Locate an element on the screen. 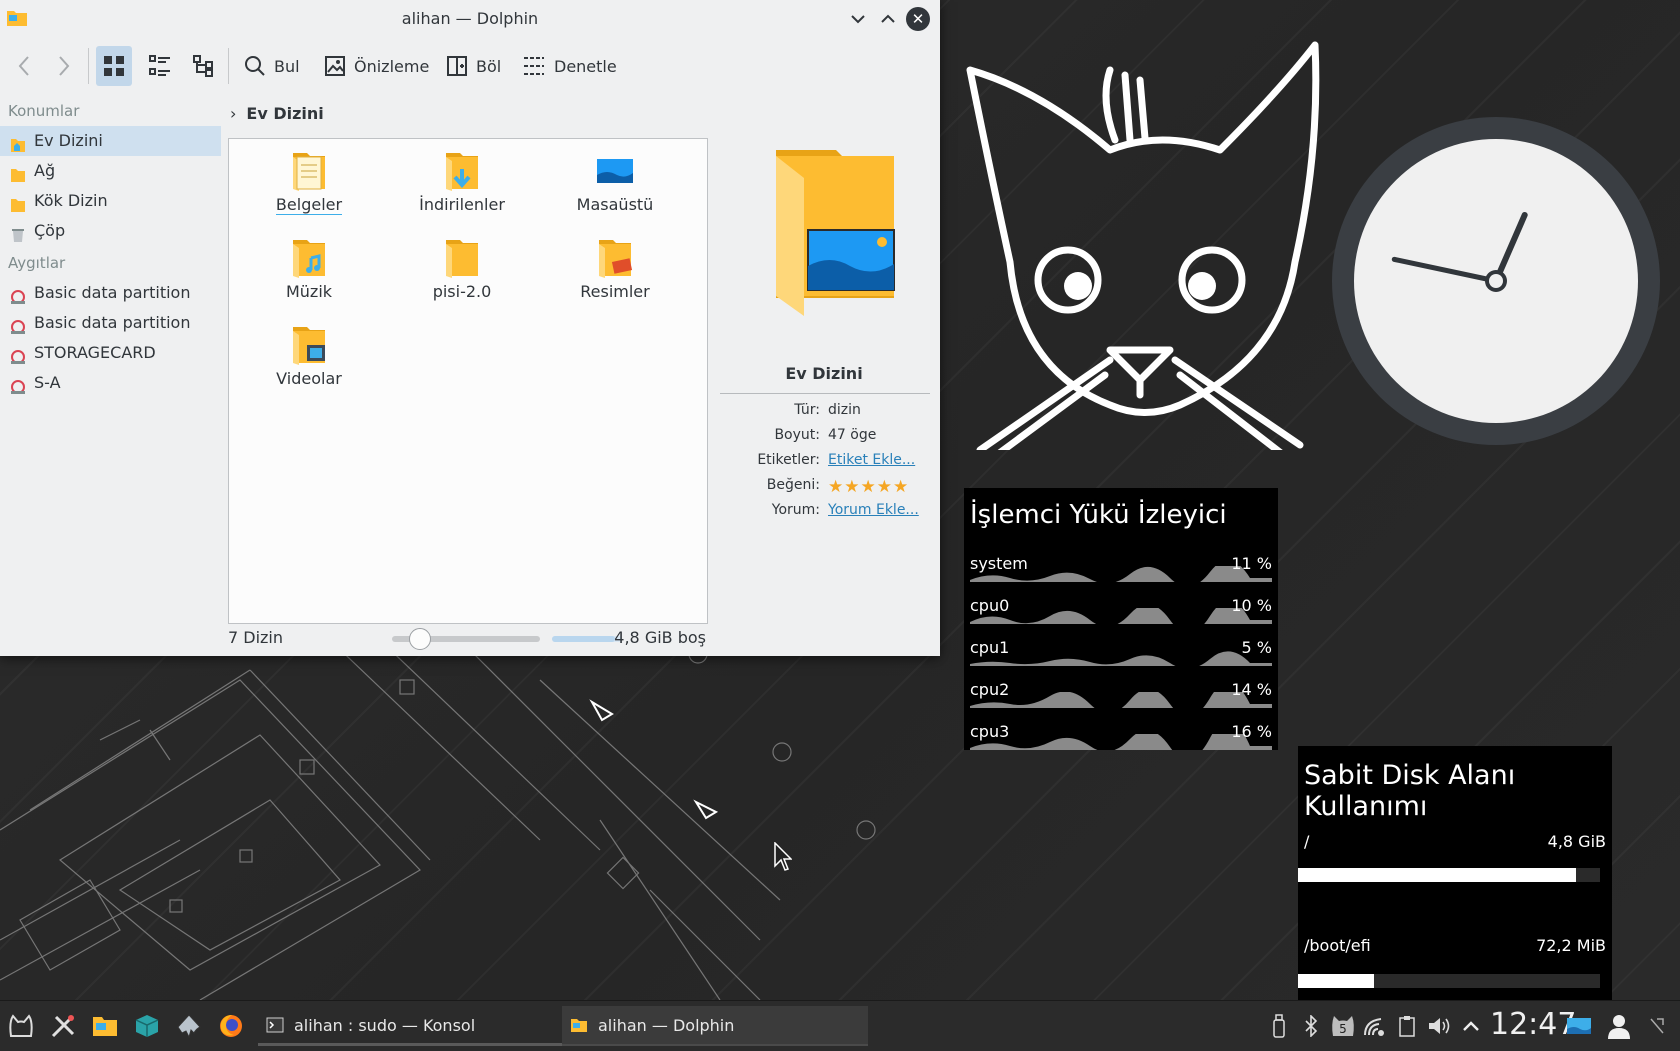 Image resolution: width=1680 pixels, height=1051 pixels. icons-view-button is located at coordinates (114, 66).